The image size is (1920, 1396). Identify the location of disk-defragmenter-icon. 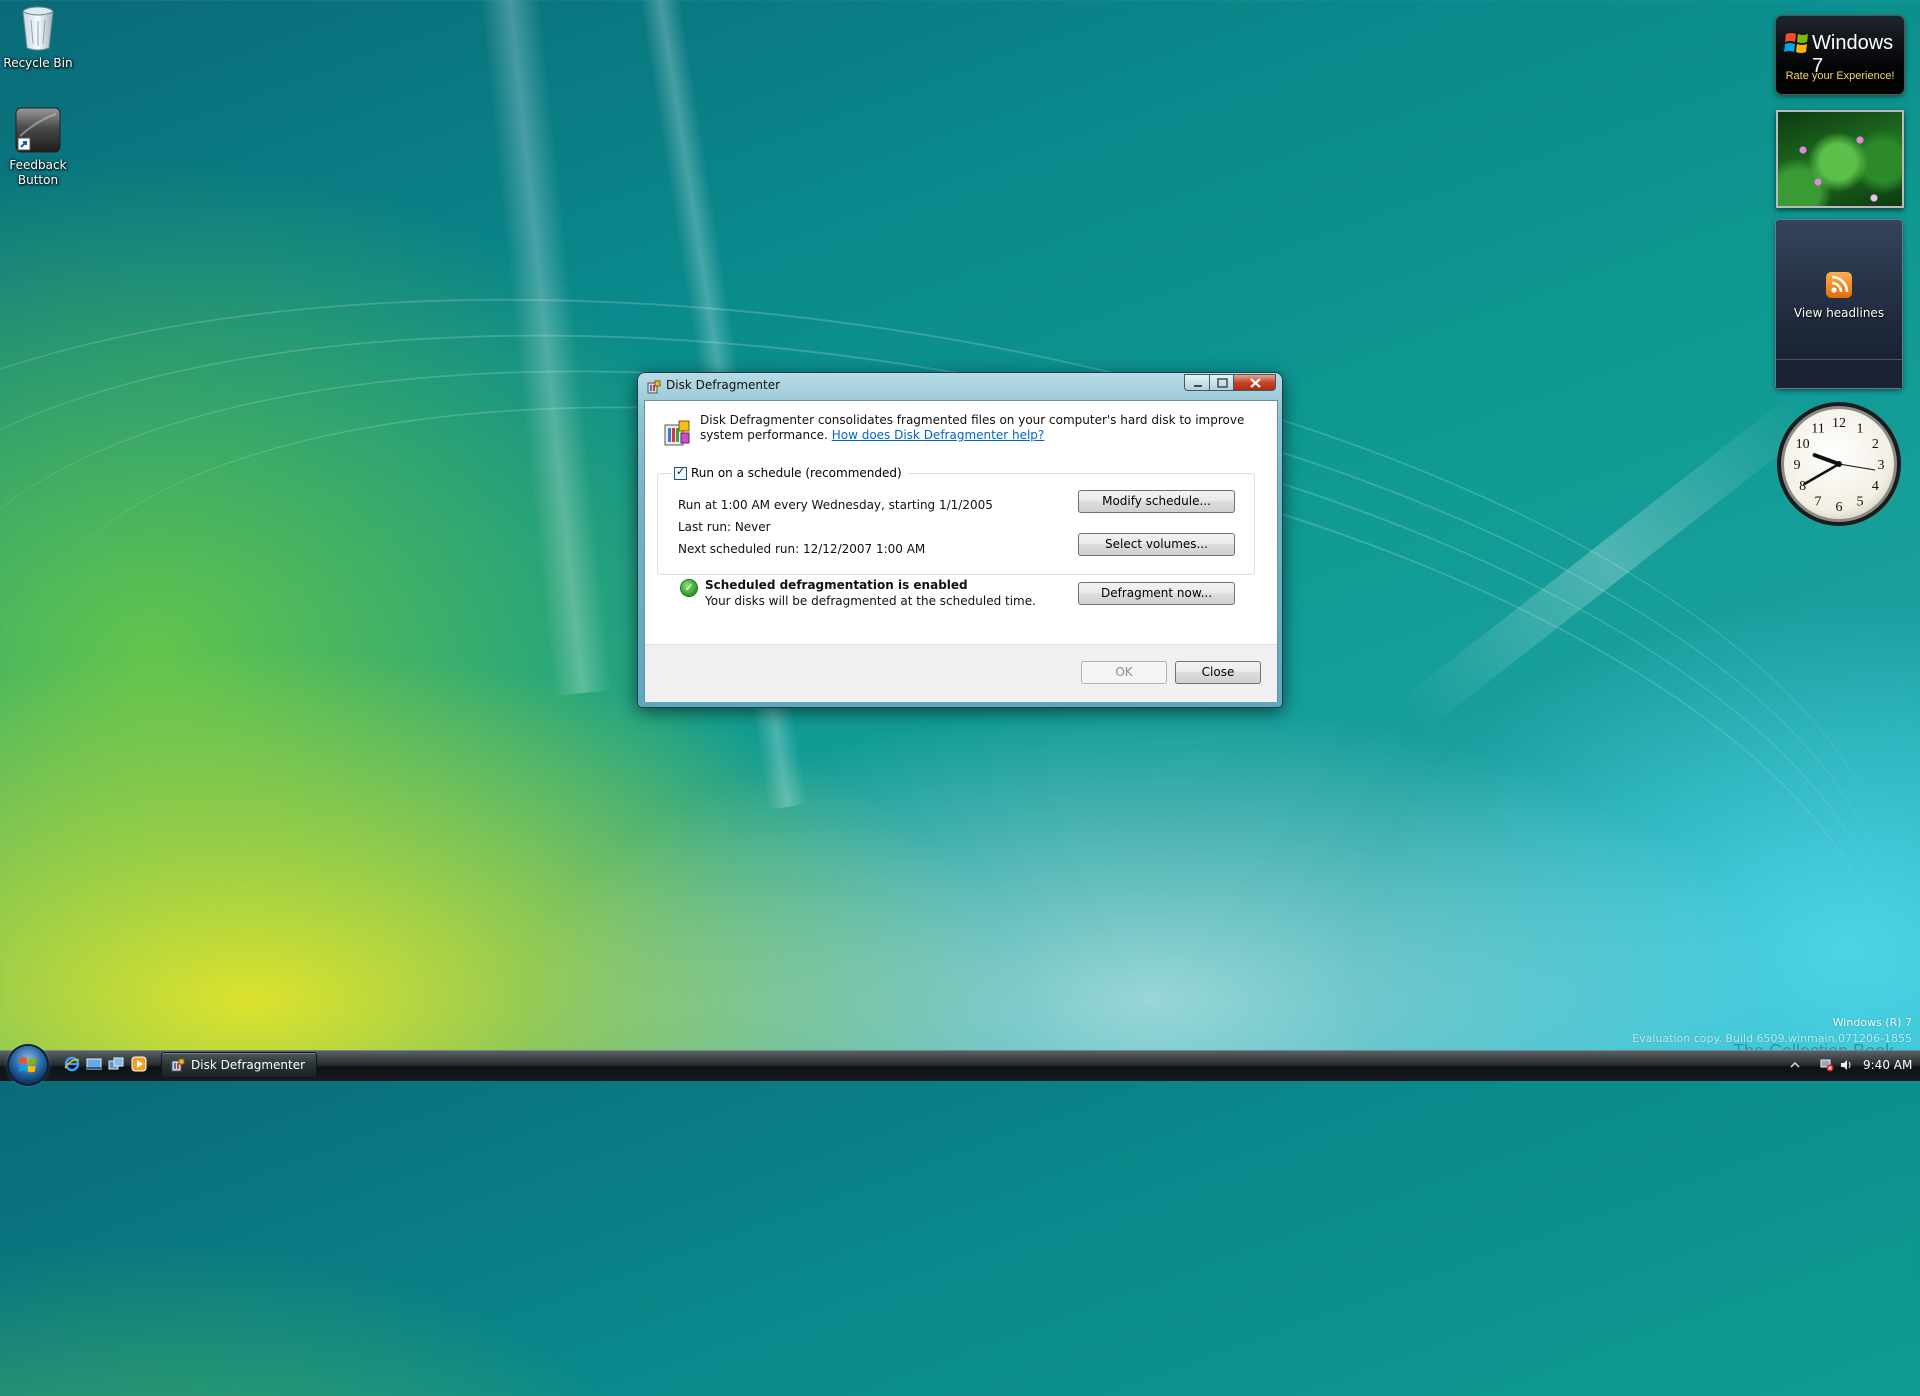
(654, 387).